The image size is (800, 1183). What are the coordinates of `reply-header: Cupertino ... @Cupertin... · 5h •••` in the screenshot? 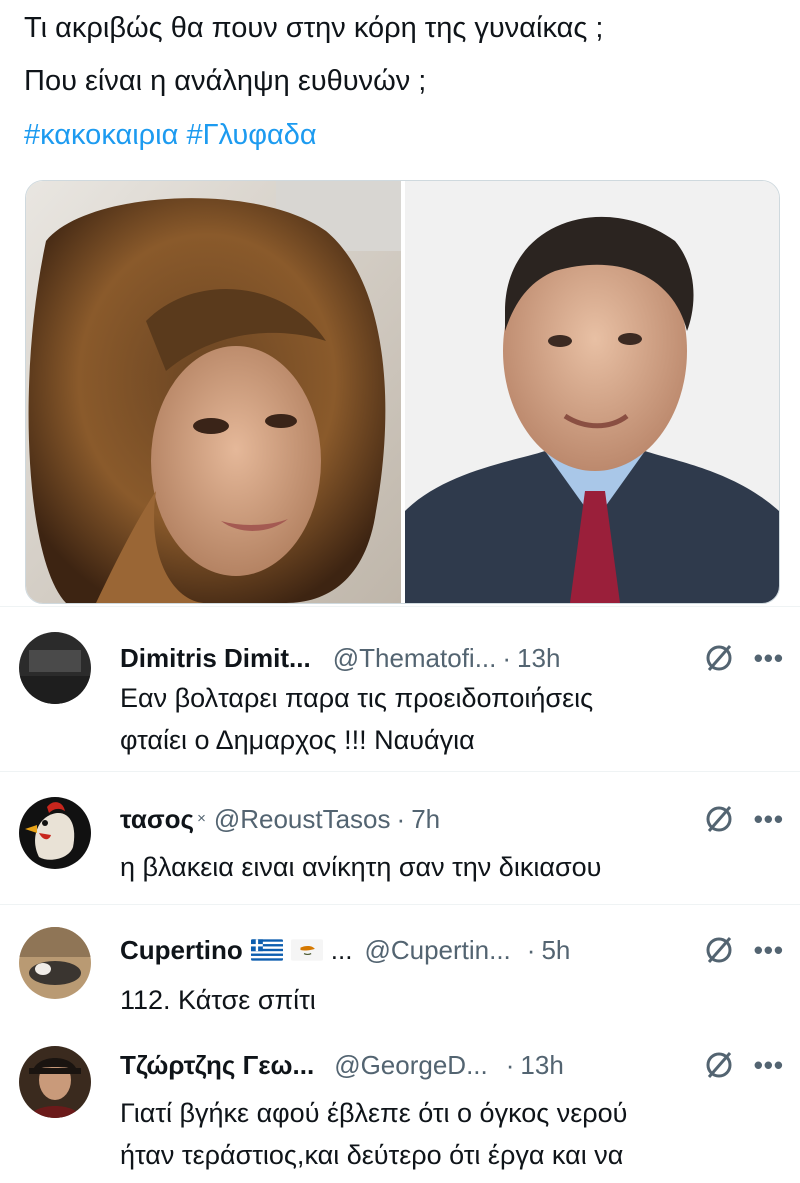 It's located at (452, 950).